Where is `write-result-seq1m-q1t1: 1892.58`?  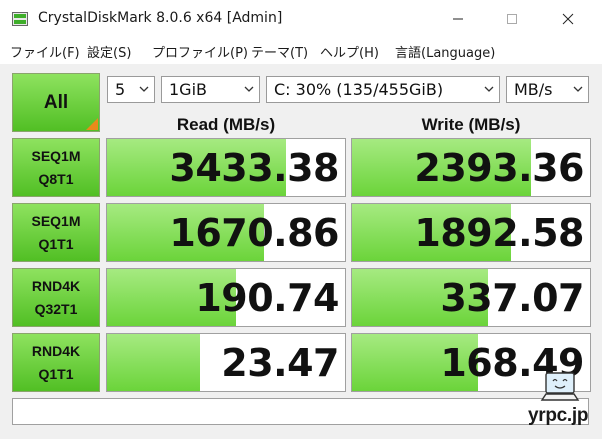
write-result-seq1m-q1t1: 1892.58 is located at coordinates (471, 232).